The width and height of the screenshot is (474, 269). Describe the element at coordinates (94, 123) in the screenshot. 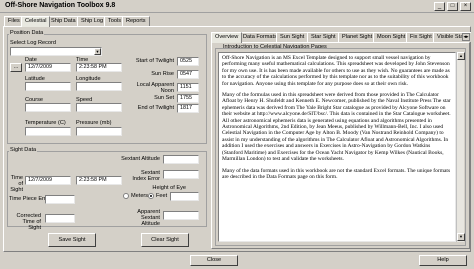

I see `pressure-label: Pressure (mb)` at that location.